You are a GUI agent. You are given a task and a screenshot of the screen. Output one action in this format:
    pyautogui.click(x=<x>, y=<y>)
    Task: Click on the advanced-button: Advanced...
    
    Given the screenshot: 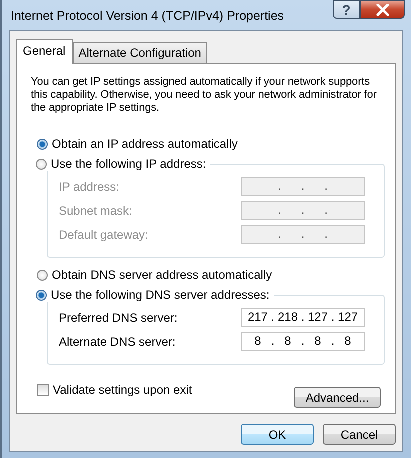 What is the action you would take?
    pyautogui.click(x=337, y=397)
    